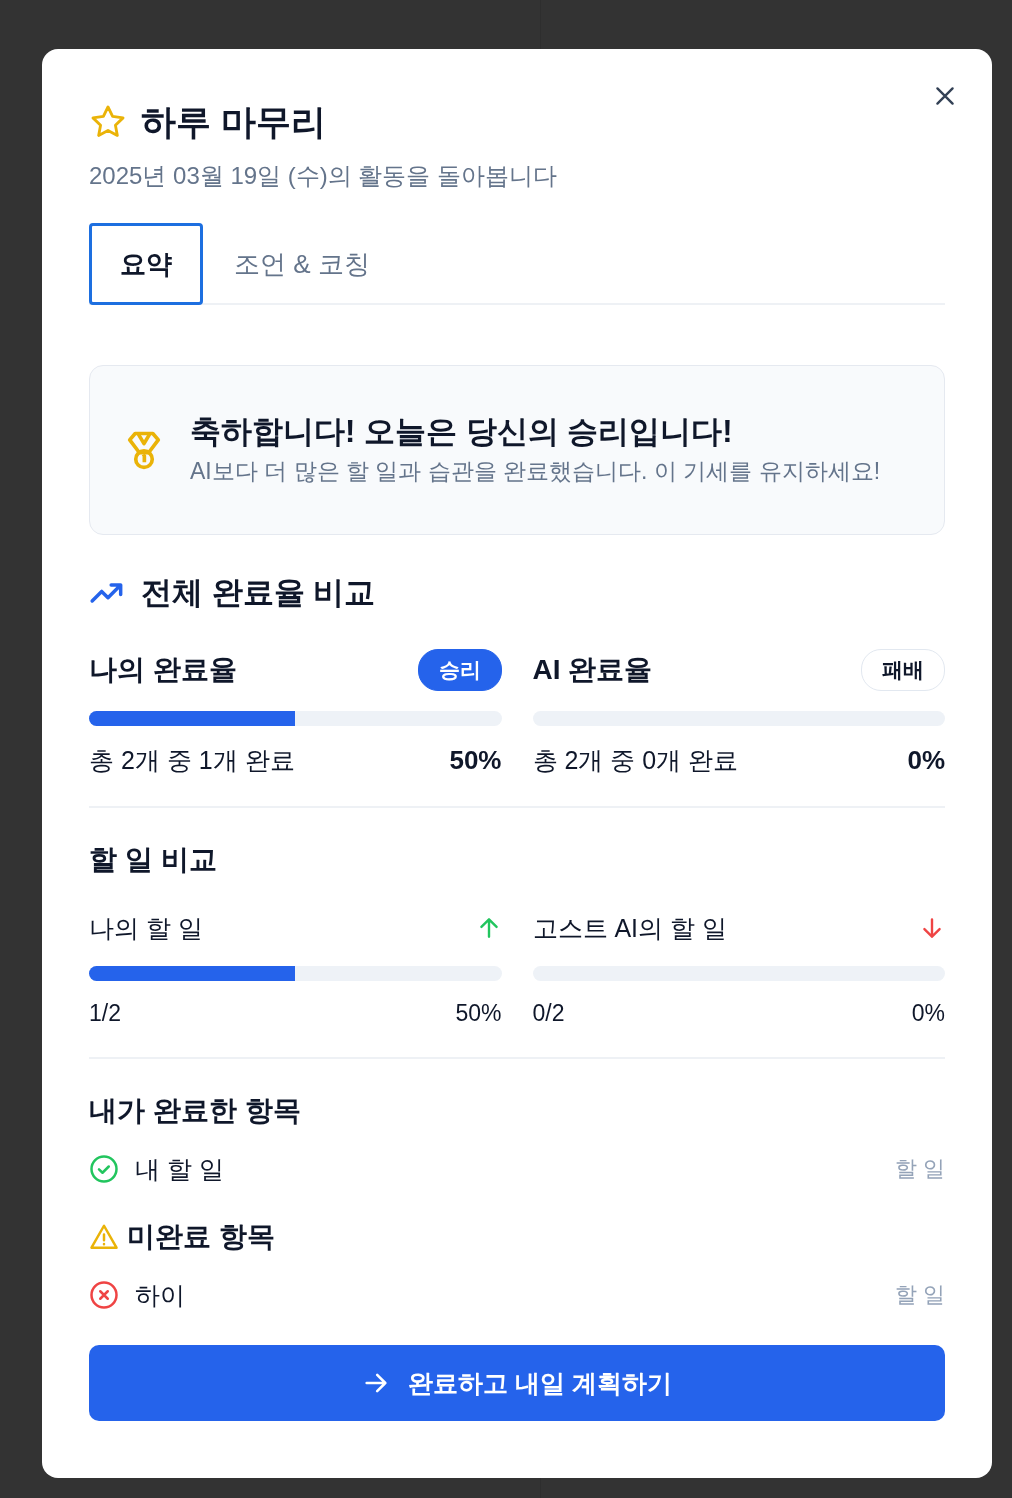 The width and height of the screenshot is (1012, 1498). I want to click on rate-label: AI 완료율, so click(592, 670).